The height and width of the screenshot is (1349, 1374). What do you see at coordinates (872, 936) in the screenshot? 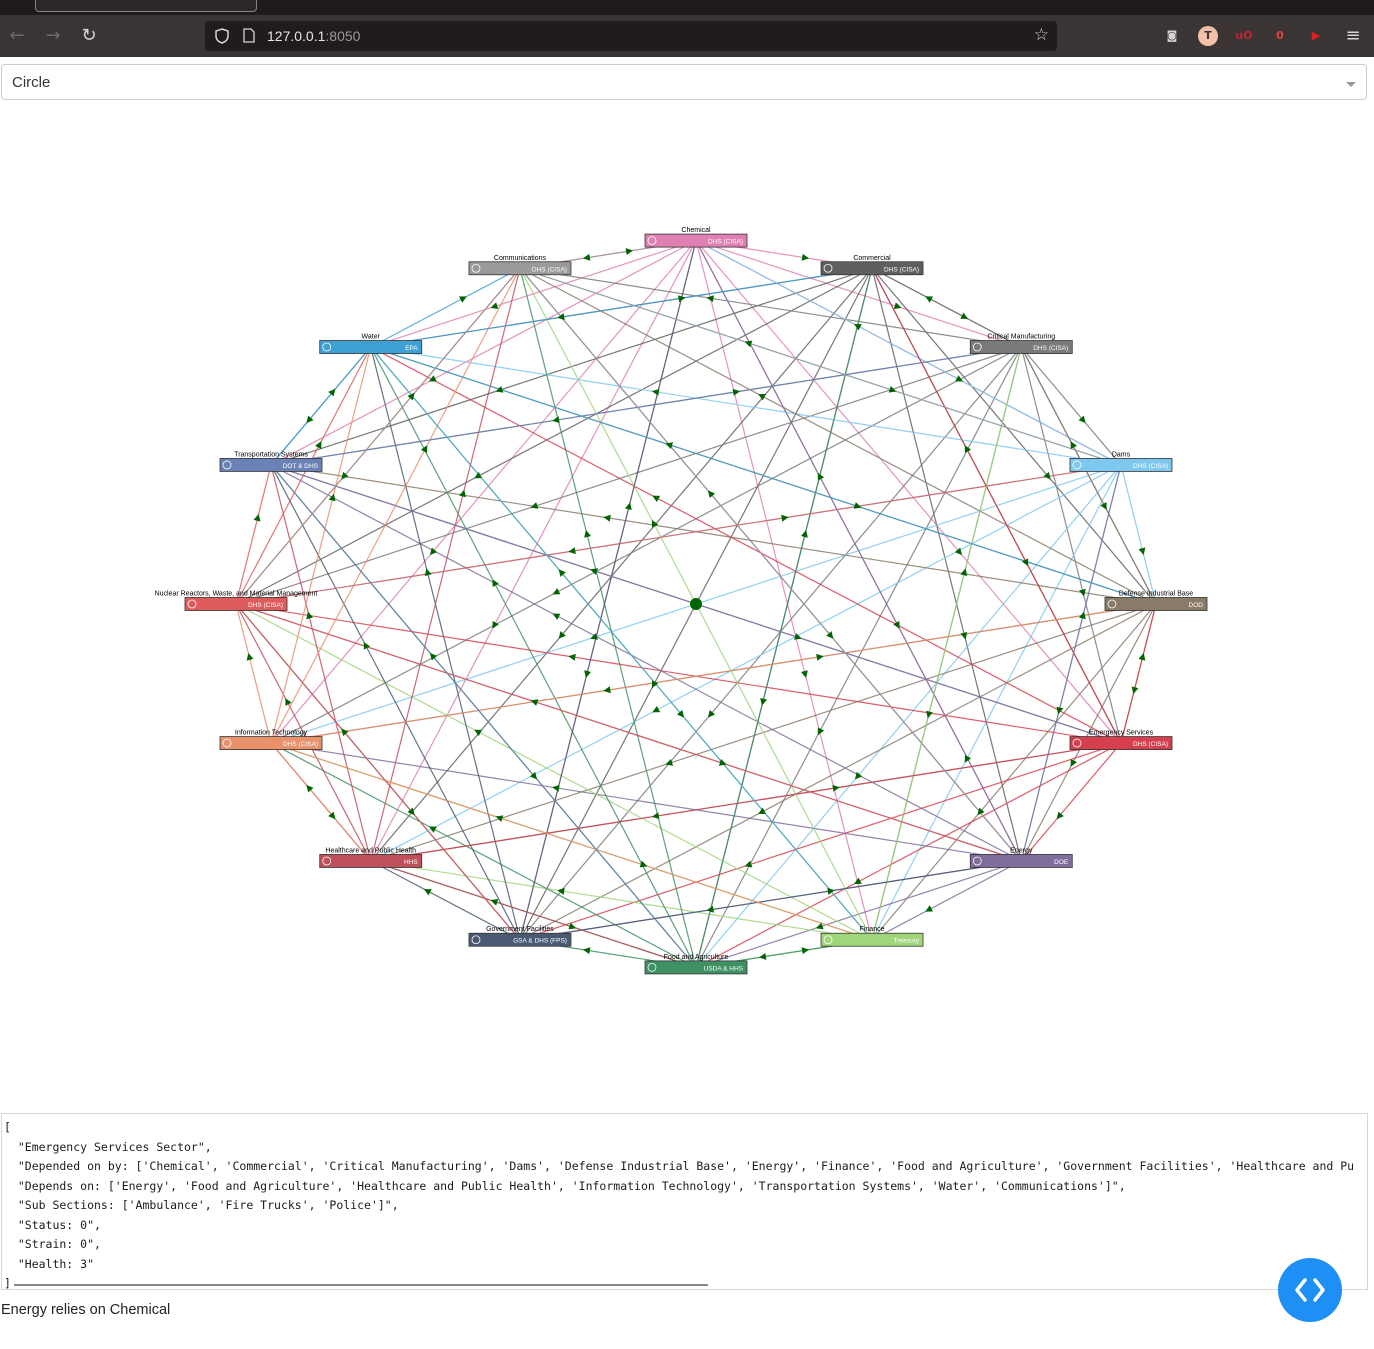
I see `sector-node: Treasury Finance` at bounding box center [872, 936].